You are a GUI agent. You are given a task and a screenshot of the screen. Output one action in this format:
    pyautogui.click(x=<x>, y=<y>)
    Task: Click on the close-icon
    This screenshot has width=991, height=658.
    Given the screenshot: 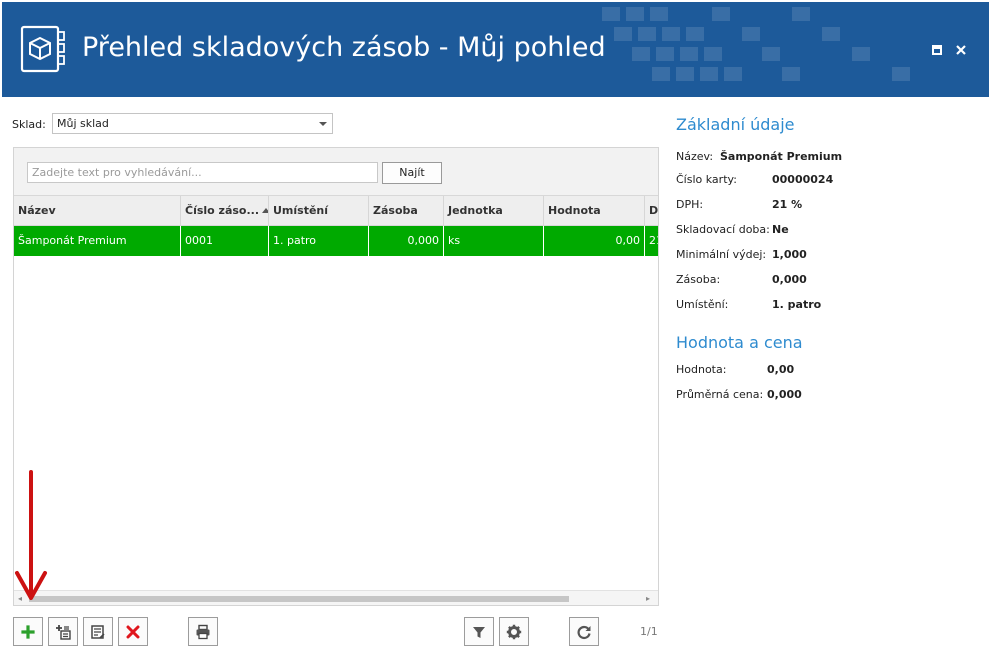 What is the action you would take?
    pyautogui.click(x=961, y=50)
    